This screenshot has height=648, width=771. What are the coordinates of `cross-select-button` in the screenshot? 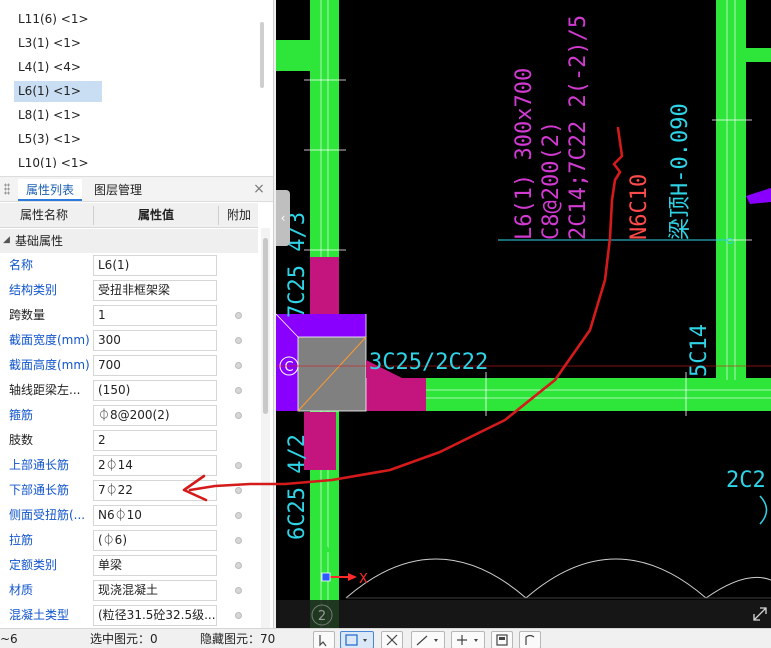 It's located at (392, 639).